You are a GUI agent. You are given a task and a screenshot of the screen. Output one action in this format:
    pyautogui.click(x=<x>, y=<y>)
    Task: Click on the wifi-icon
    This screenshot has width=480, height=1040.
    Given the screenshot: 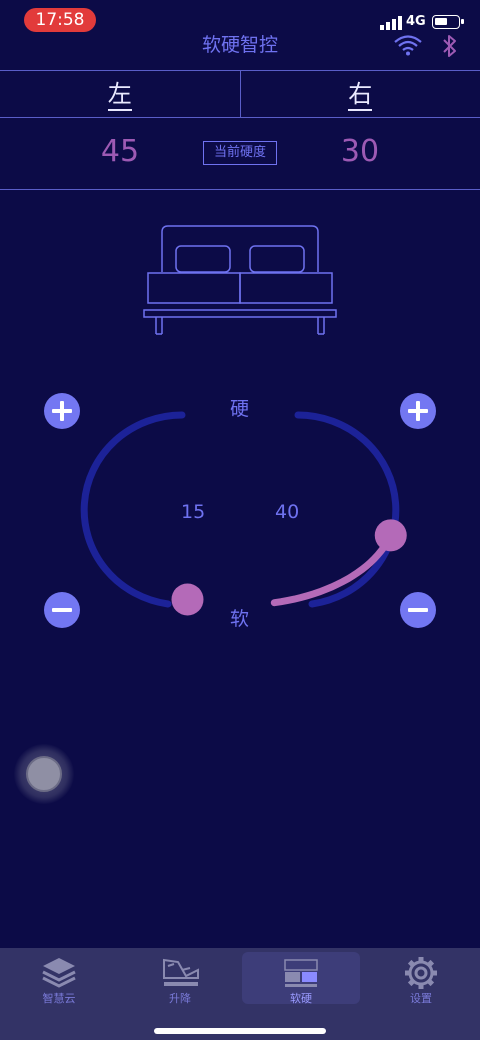 What is the action you would take?
    pyautogui.click(x=408, y=45)
    